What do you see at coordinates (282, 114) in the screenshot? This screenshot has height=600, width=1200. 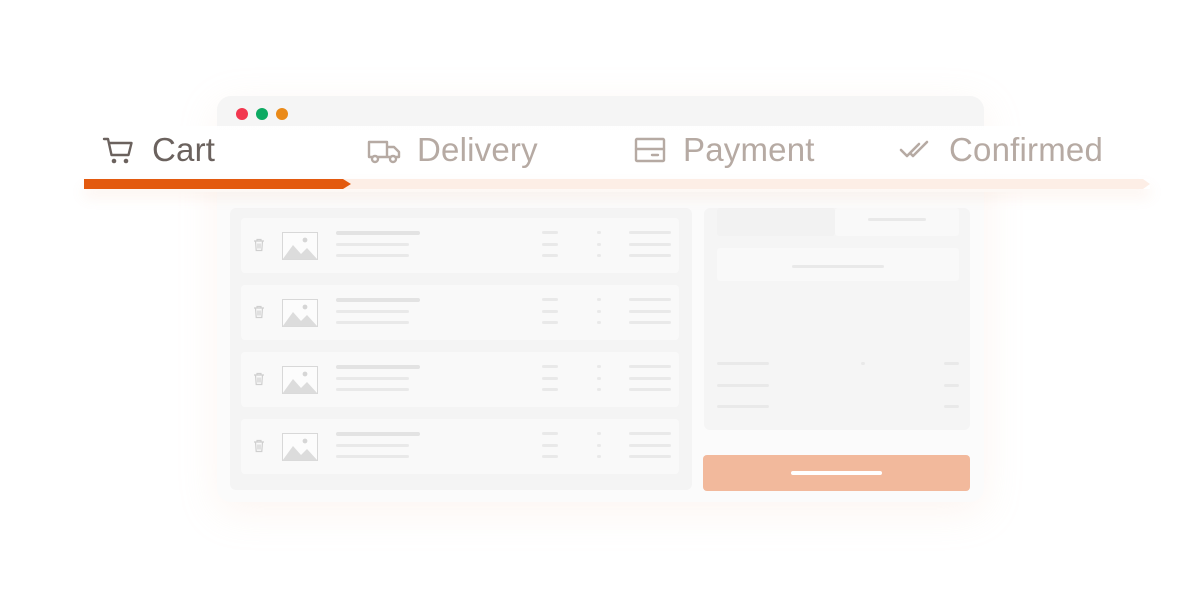 I see `maximize-window-button` at bounding box center [282, 114].